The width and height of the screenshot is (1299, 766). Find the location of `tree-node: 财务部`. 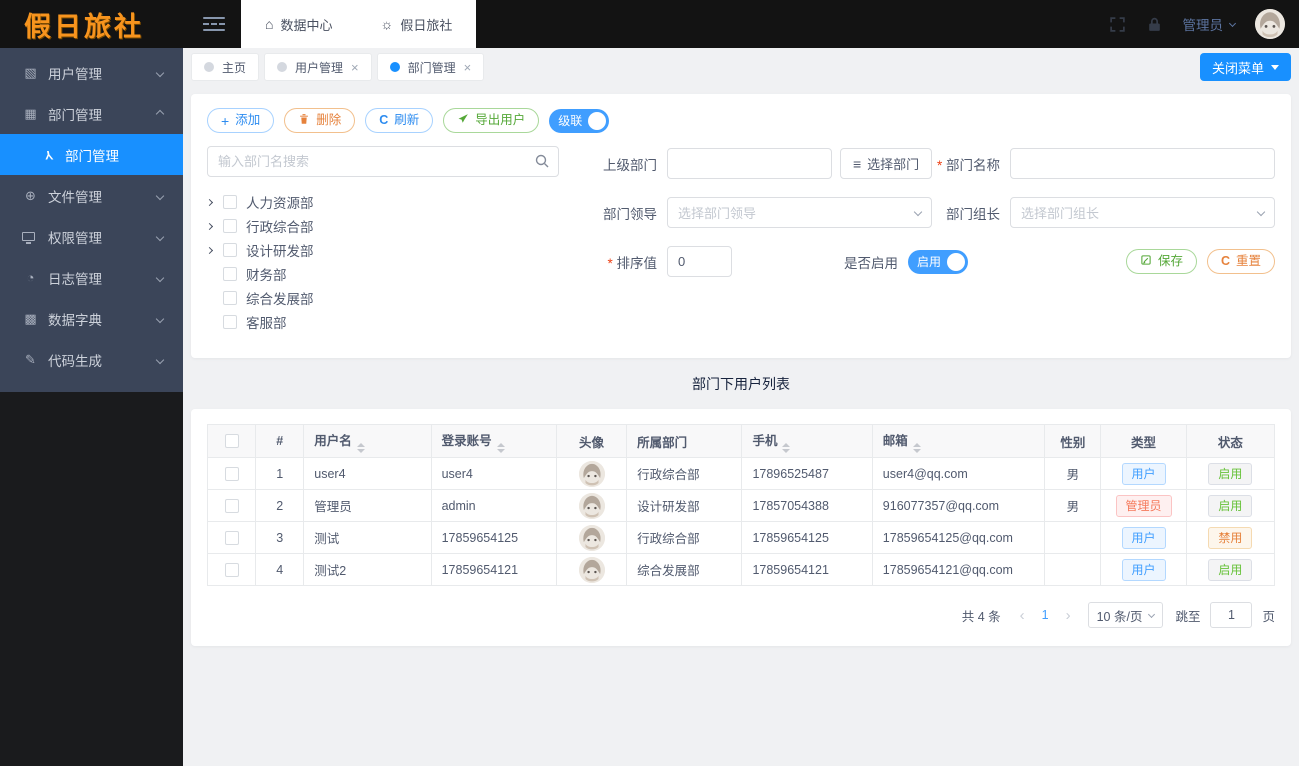

tree-node: 财务部 is located at coordinates (383, 274).